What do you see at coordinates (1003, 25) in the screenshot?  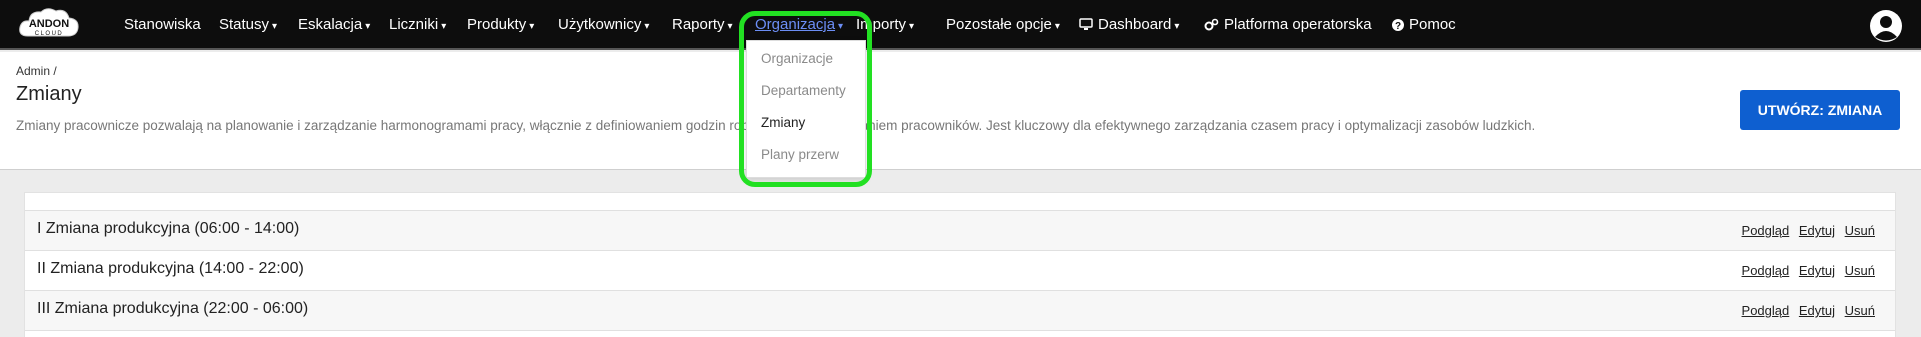 I see `nav-pozostale-opcje: Pozostałe opcje ▾` at bounding box center [1003, 25].